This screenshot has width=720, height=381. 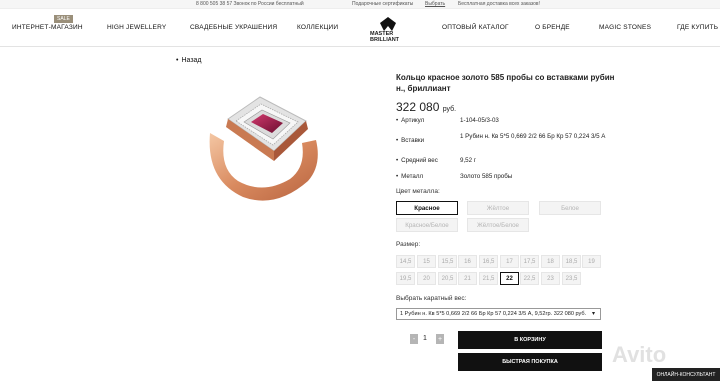 What do you see at coordinates (686, 374) in the screenshot?
I see `online-consultant-button: ОНЛАЙН-КОНСУЛЬТАНТ` at bounding box center [686, 374].